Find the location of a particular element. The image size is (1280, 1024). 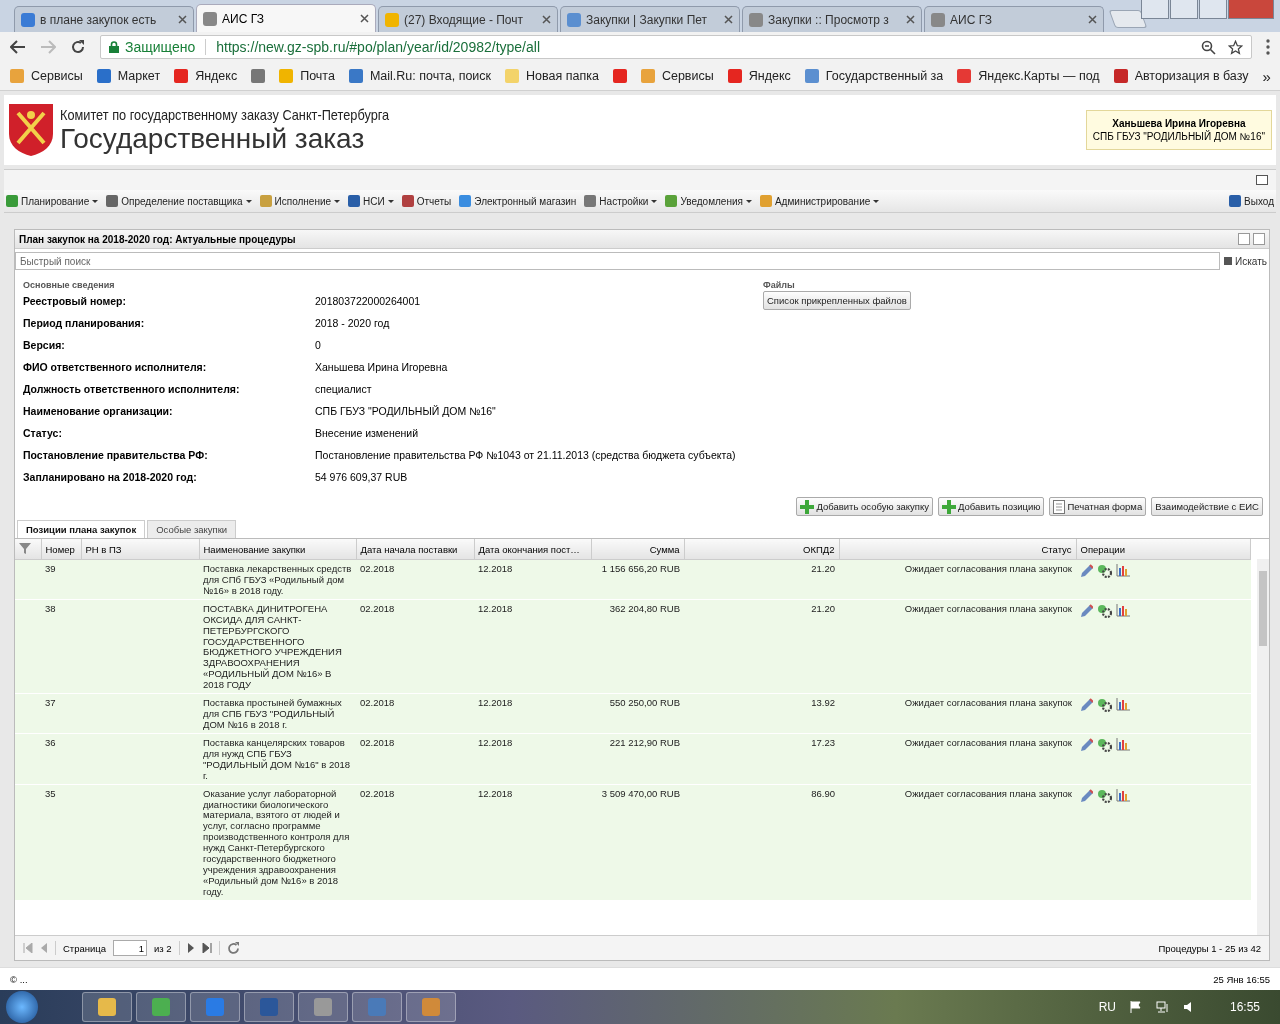

bookmark: Маркет is located at coordinates (128, 76).